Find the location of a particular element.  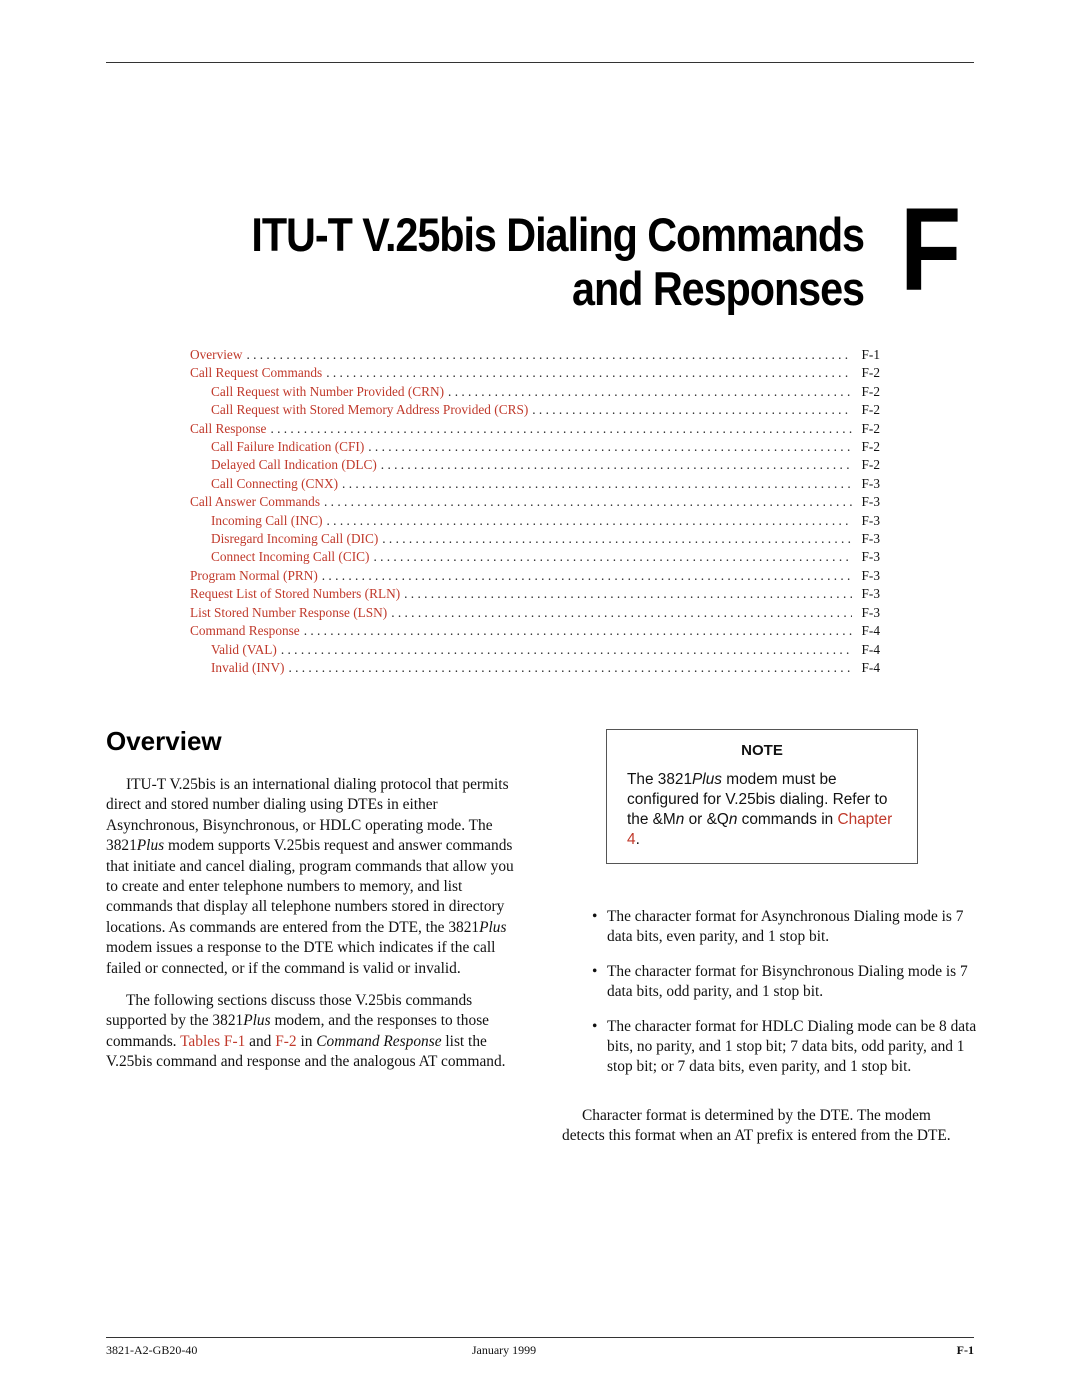

text: and is located at coordinates (260, 1041).